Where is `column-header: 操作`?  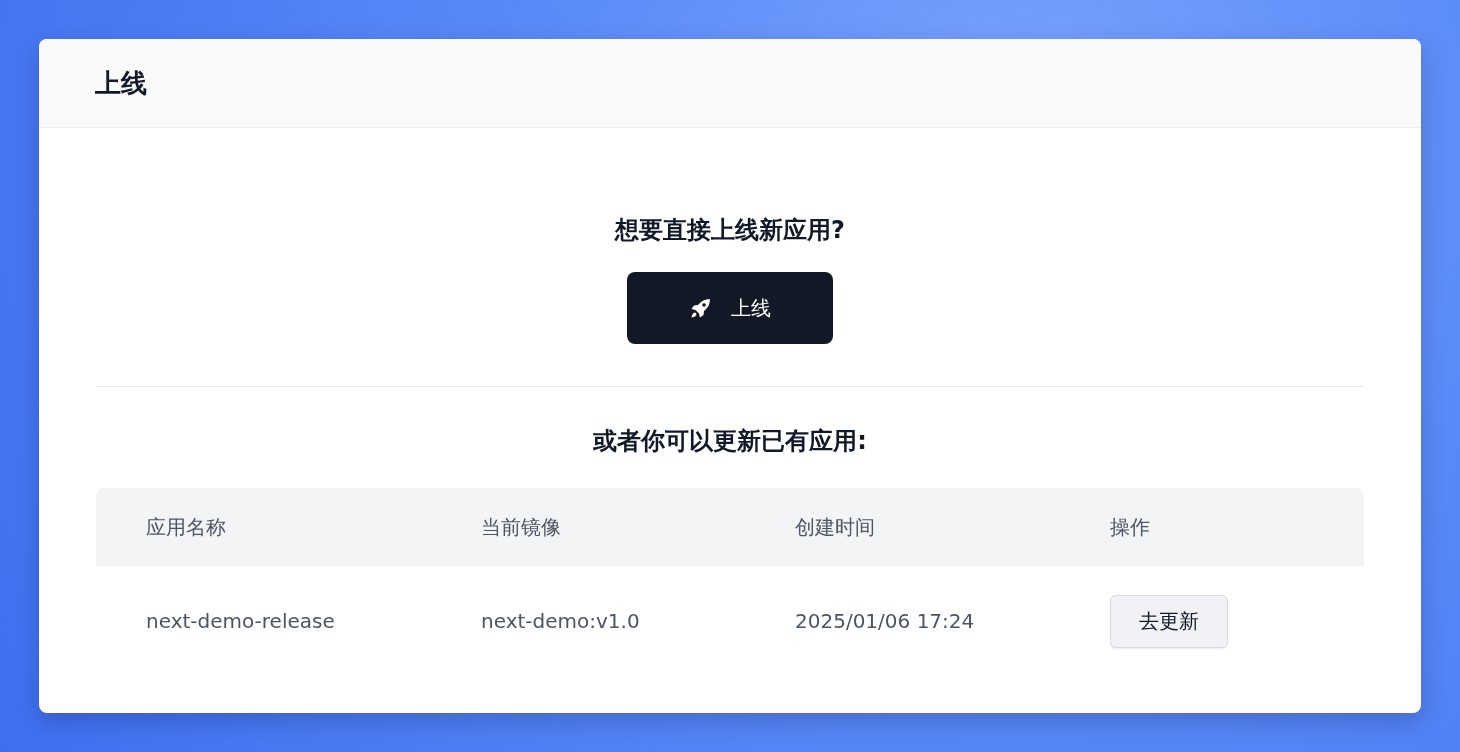 column-header: 操作 is located at coordinates (1130, 527).